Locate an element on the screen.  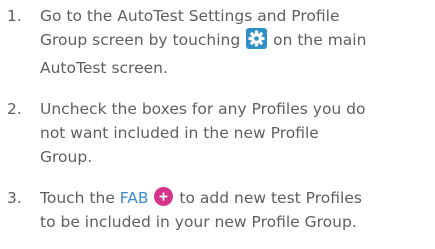
step-text-line: AutoTest screen. is located at coordinates (237, 68).